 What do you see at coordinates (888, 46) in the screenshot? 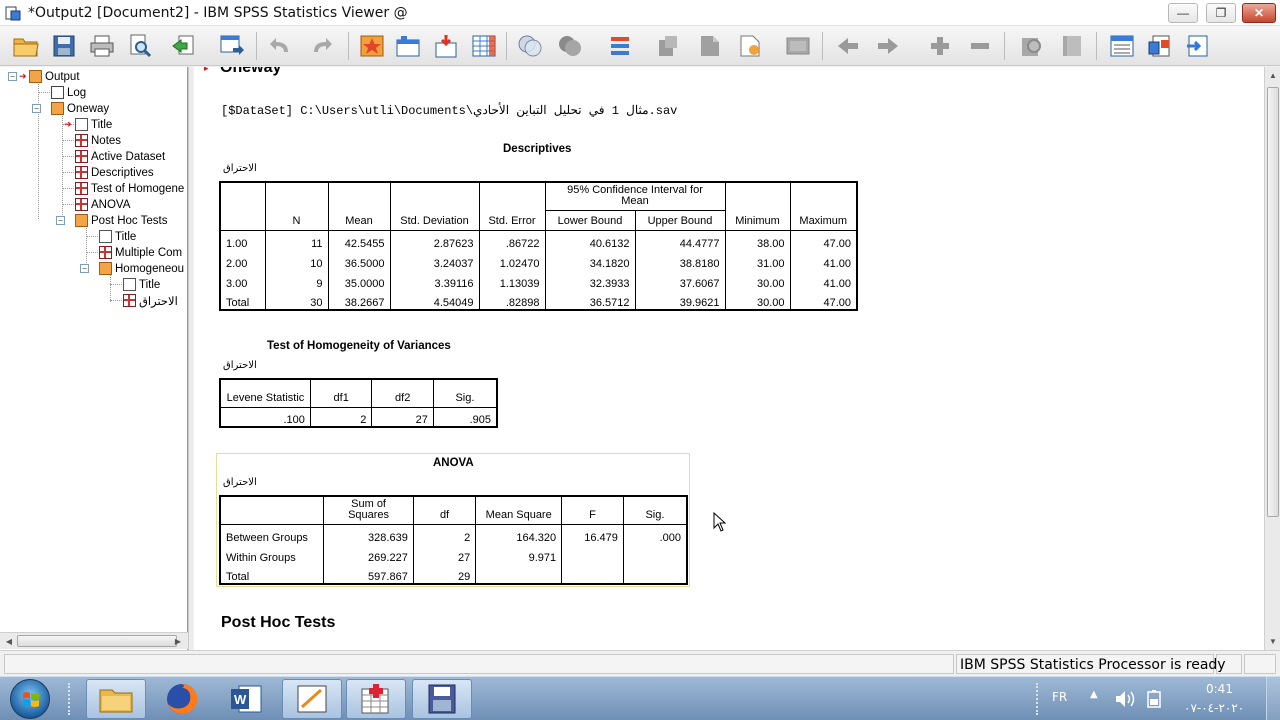
I see `forward-arrow-icon` at bounding box center [888, 46].